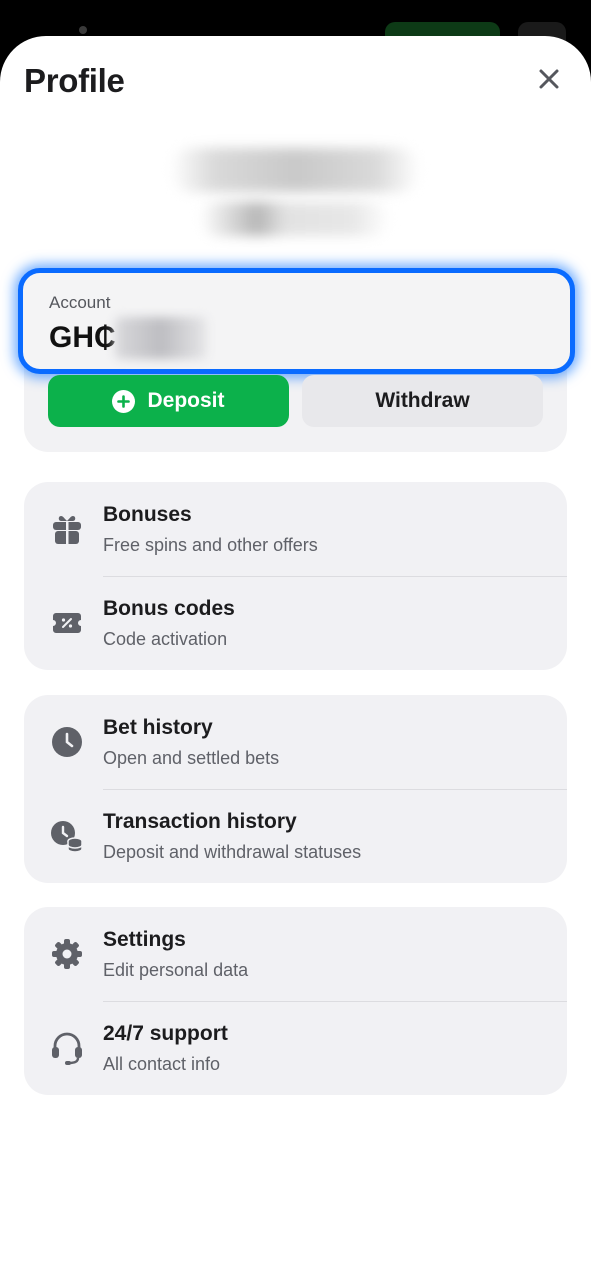 This screenshot has width=591, height=1280. What do you see at coordinates (161, 338) in the screenshot?
I see `balance-redacted` at bounding box center [161, 338].